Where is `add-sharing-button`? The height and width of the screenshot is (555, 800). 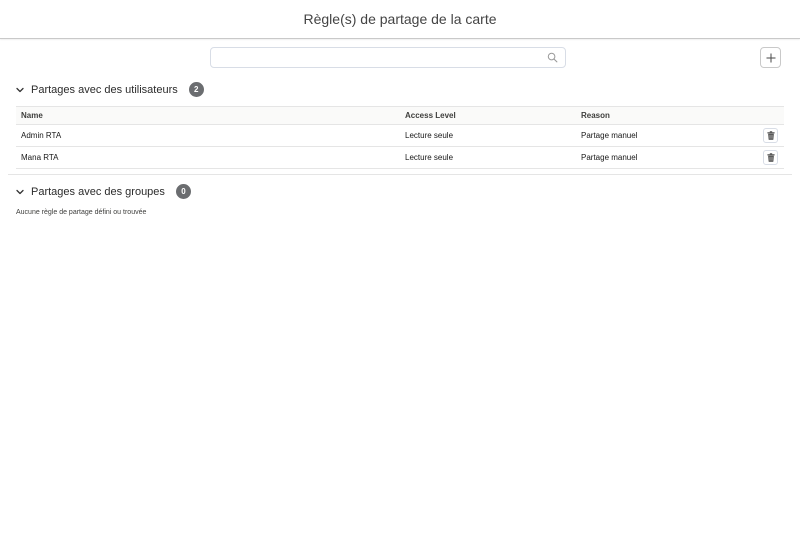 add-sharing-button is located at coordinates (770, 57).